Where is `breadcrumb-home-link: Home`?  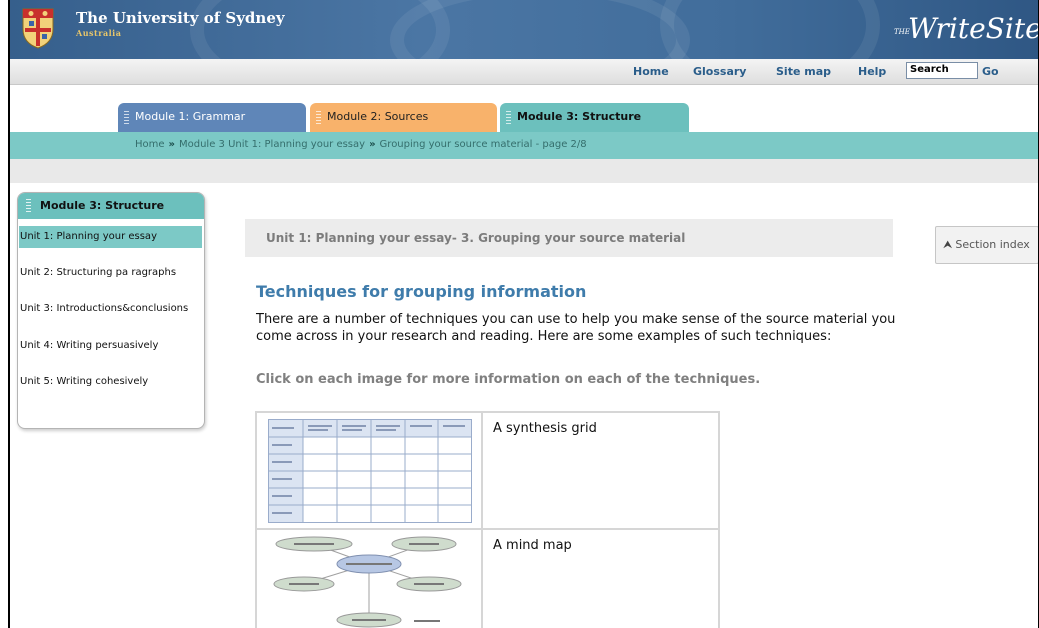
breadcrumb-home-link: Home is located at coordinates (150, 144).